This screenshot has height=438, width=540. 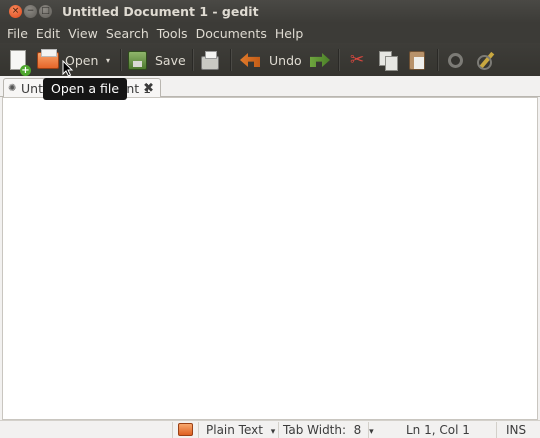 I want to click on tab-width-selector: Tab Width: 8 ▾, so click(x=328, y=430).